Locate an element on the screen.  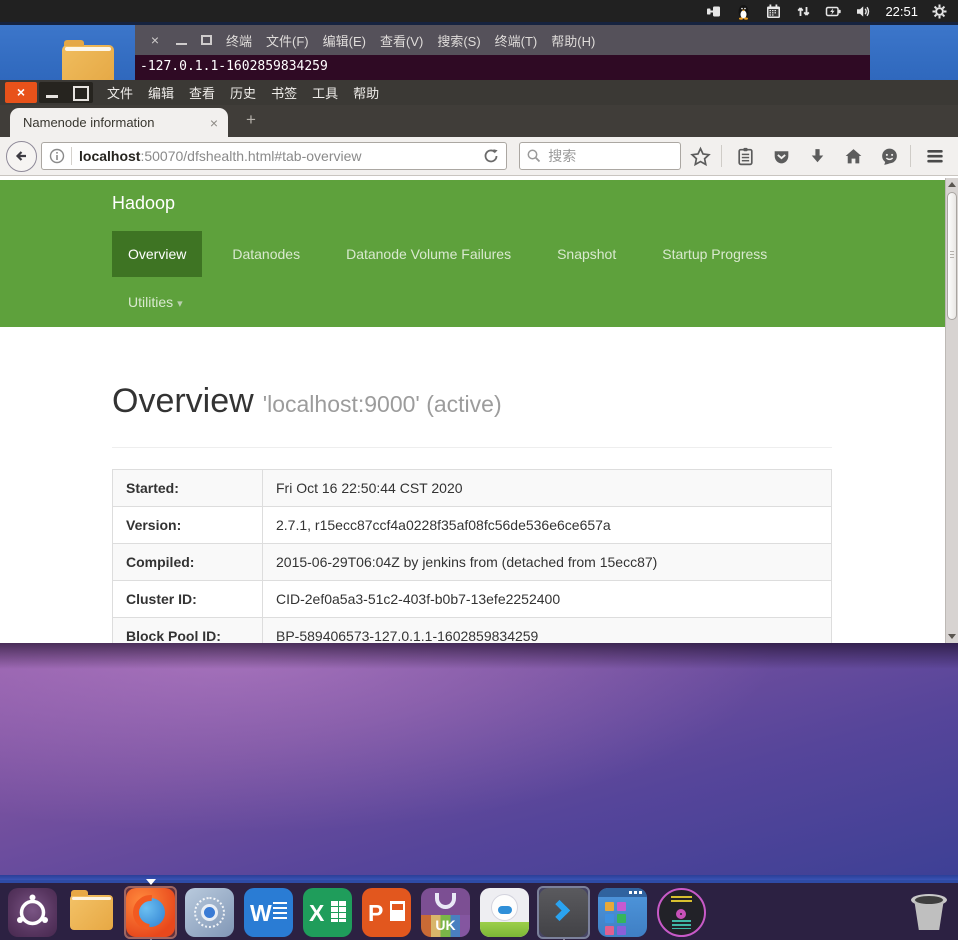
downloads-icon is located at coordinates (817, 155).